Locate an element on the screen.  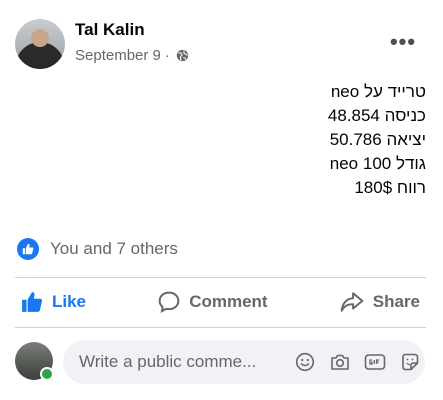
globe-icon is located at coordinates (182, 55).